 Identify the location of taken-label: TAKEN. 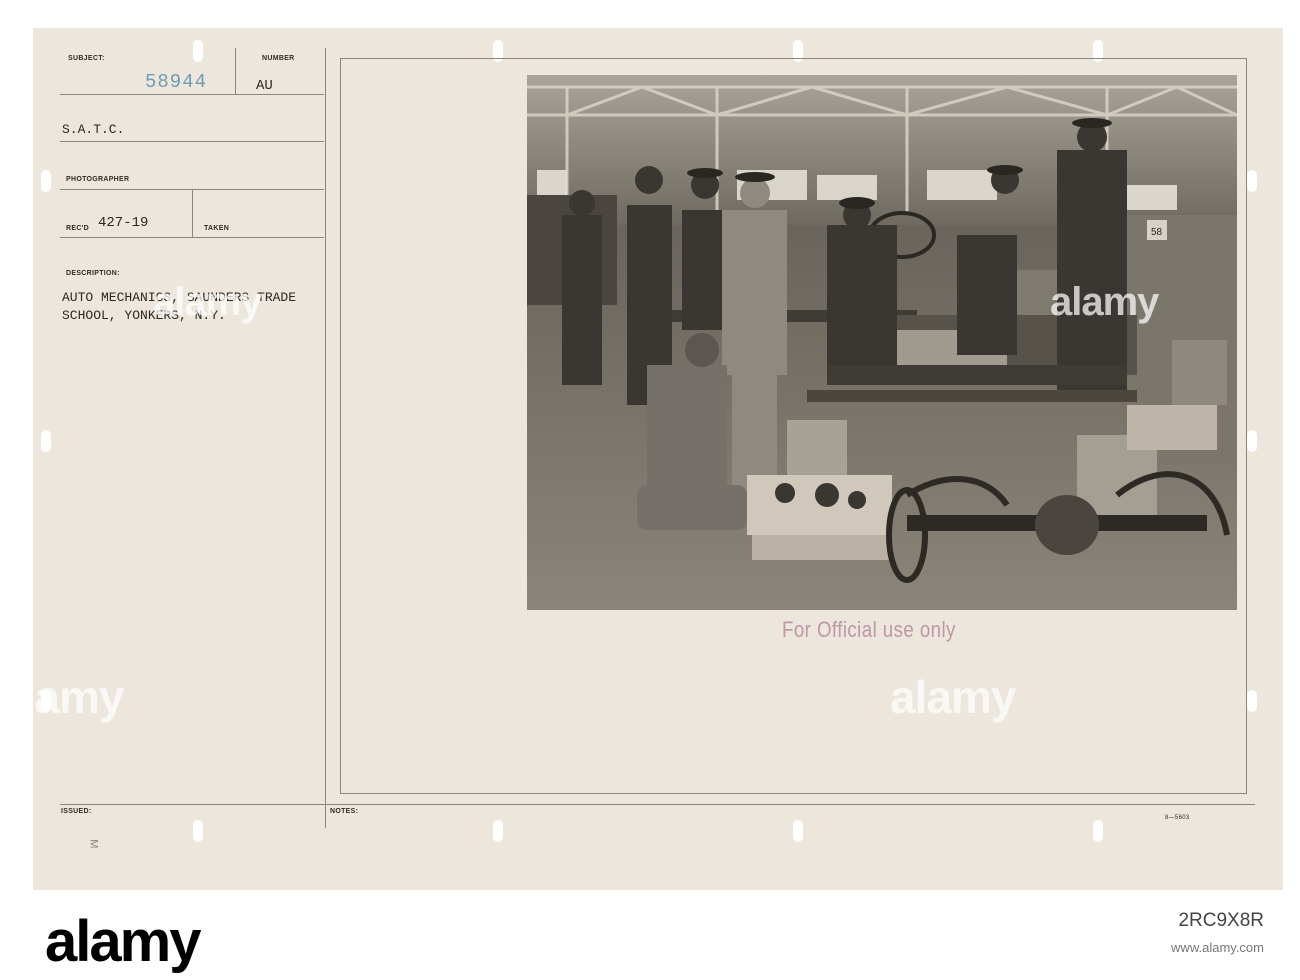
(217, 228).